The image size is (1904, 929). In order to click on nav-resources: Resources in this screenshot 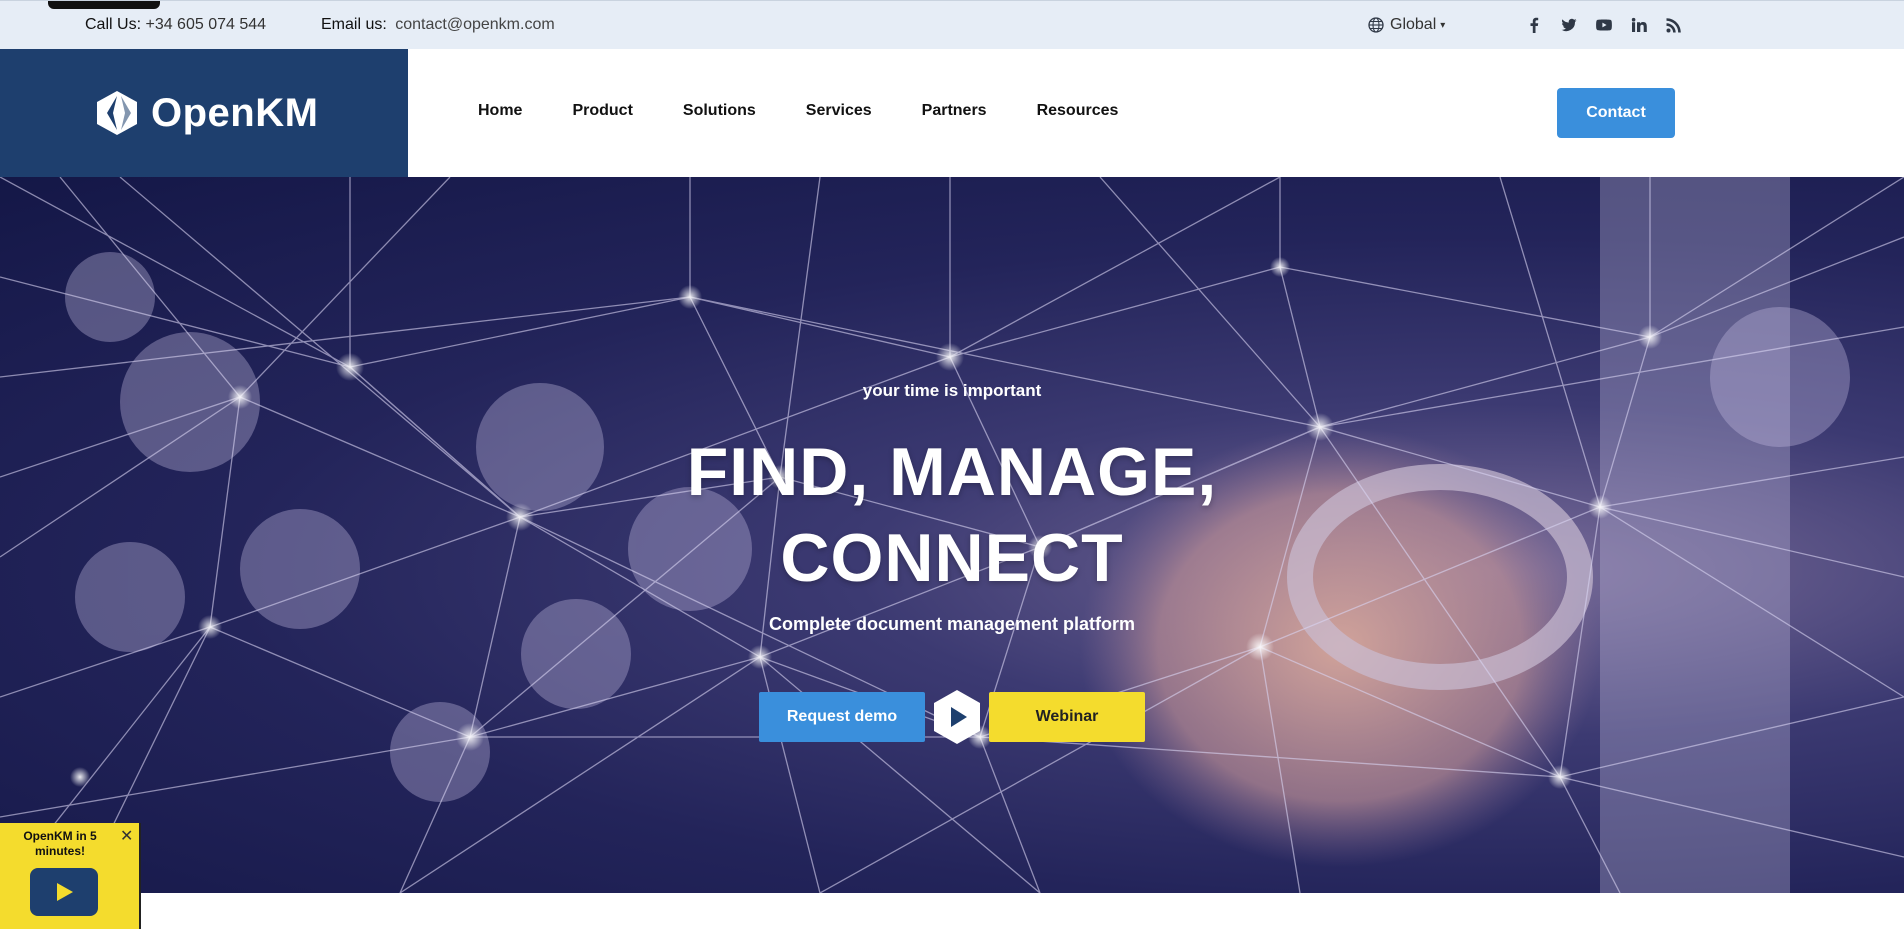, I will do `click(1078, 111)`.